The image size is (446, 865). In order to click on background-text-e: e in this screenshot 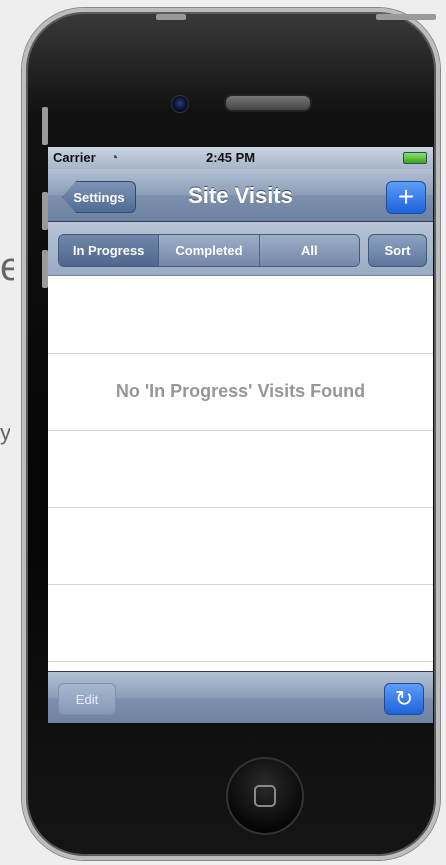, I will do `click(7, 267)`.